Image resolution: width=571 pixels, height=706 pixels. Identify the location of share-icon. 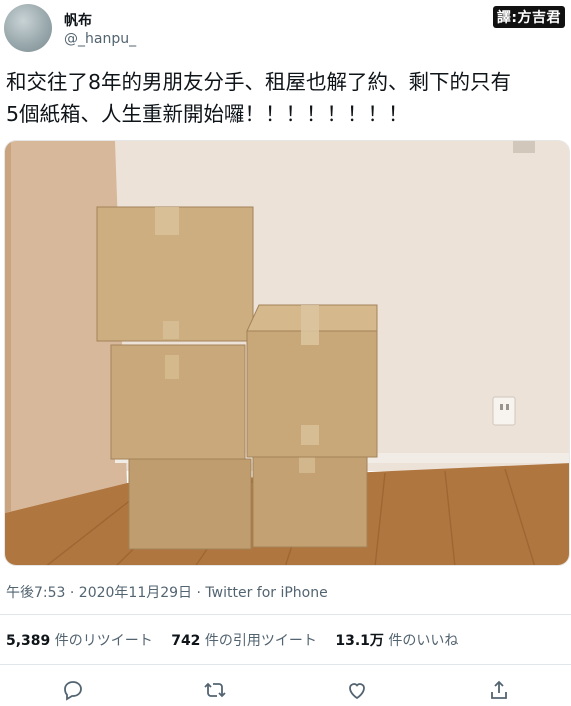
(499, 690).